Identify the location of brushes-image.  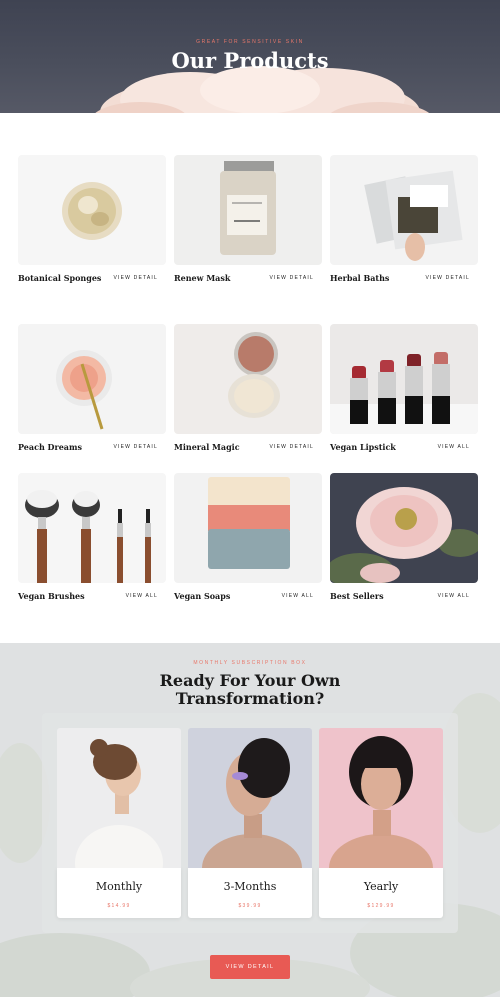
(92, 528).